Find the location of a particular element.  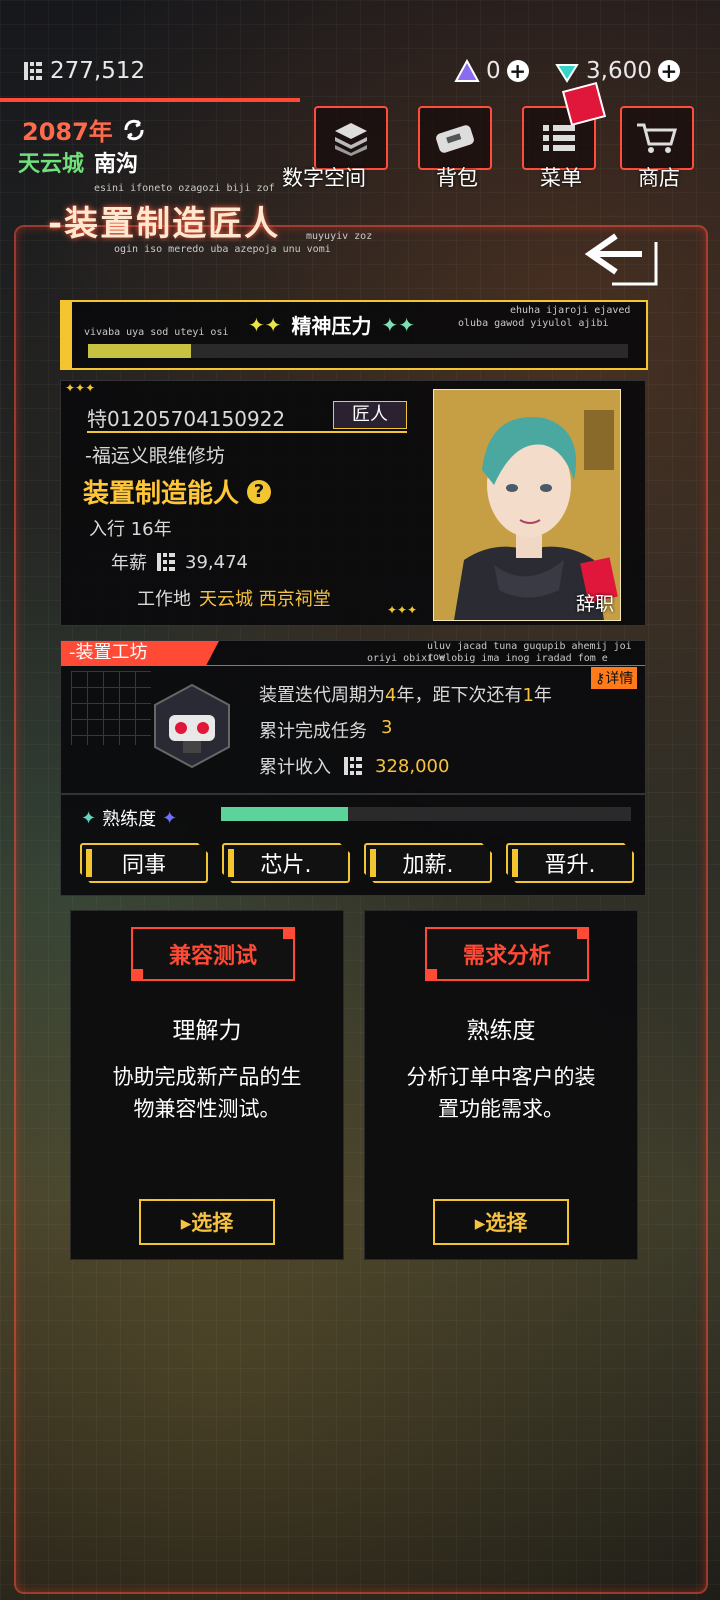

money-value: 277,512 is located at coordinates (98, 71).